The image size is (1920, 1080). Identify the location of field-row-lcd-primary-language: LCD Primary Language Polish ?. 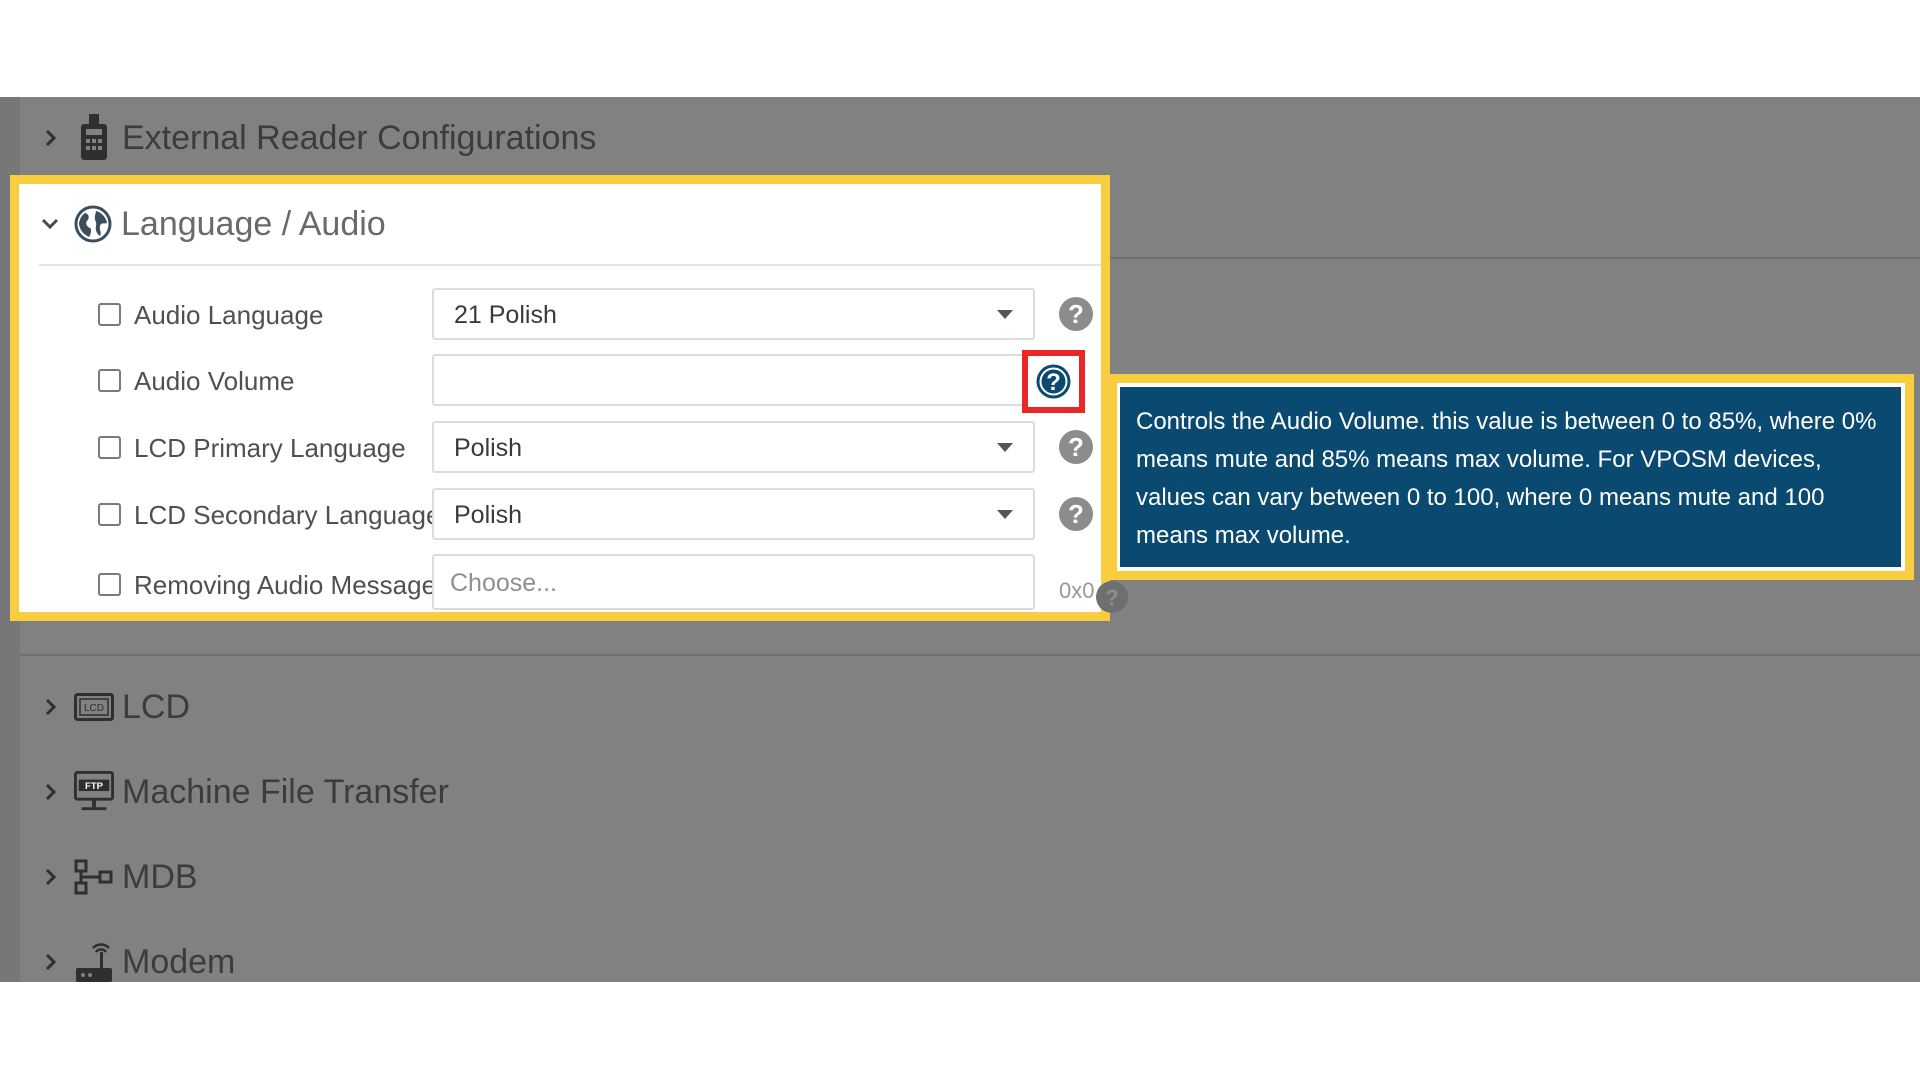
(560, 447).